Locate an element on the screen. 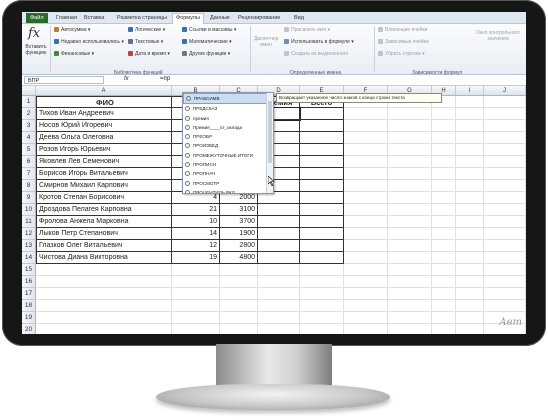 The width and height of the screenshot is (548, 420). insert-function-button: Вставить функцию is located at coordinates (36, 50).